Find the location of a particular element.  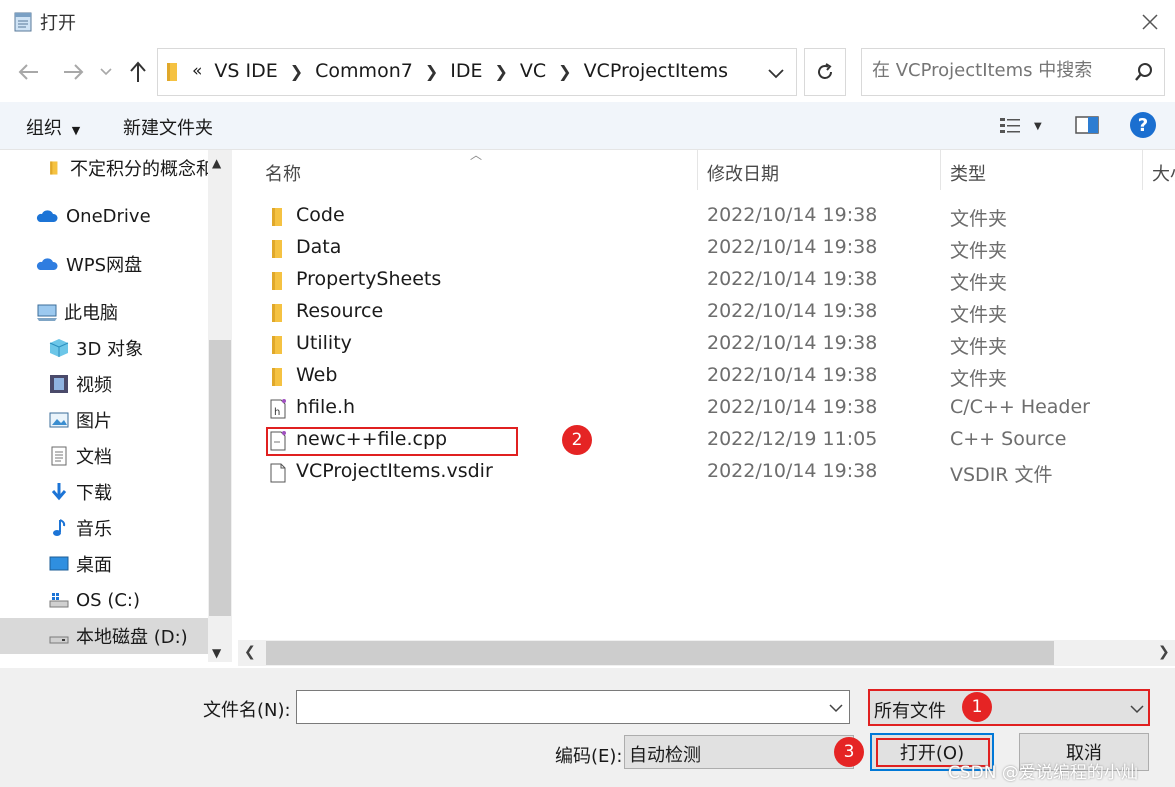

file-name: Resource is located at coordinates (340, 311).